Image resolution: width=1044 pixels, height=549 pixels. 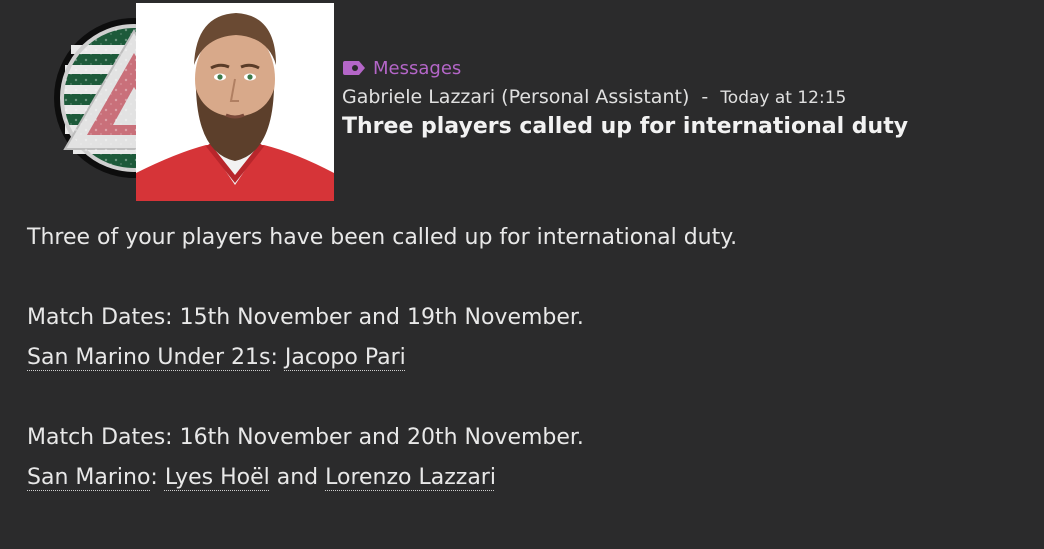 What do you see at coordinates (783, 98) in the screenshot?
I see `message-timestamp: Today at 12:15` at bounding box center [783, 98].